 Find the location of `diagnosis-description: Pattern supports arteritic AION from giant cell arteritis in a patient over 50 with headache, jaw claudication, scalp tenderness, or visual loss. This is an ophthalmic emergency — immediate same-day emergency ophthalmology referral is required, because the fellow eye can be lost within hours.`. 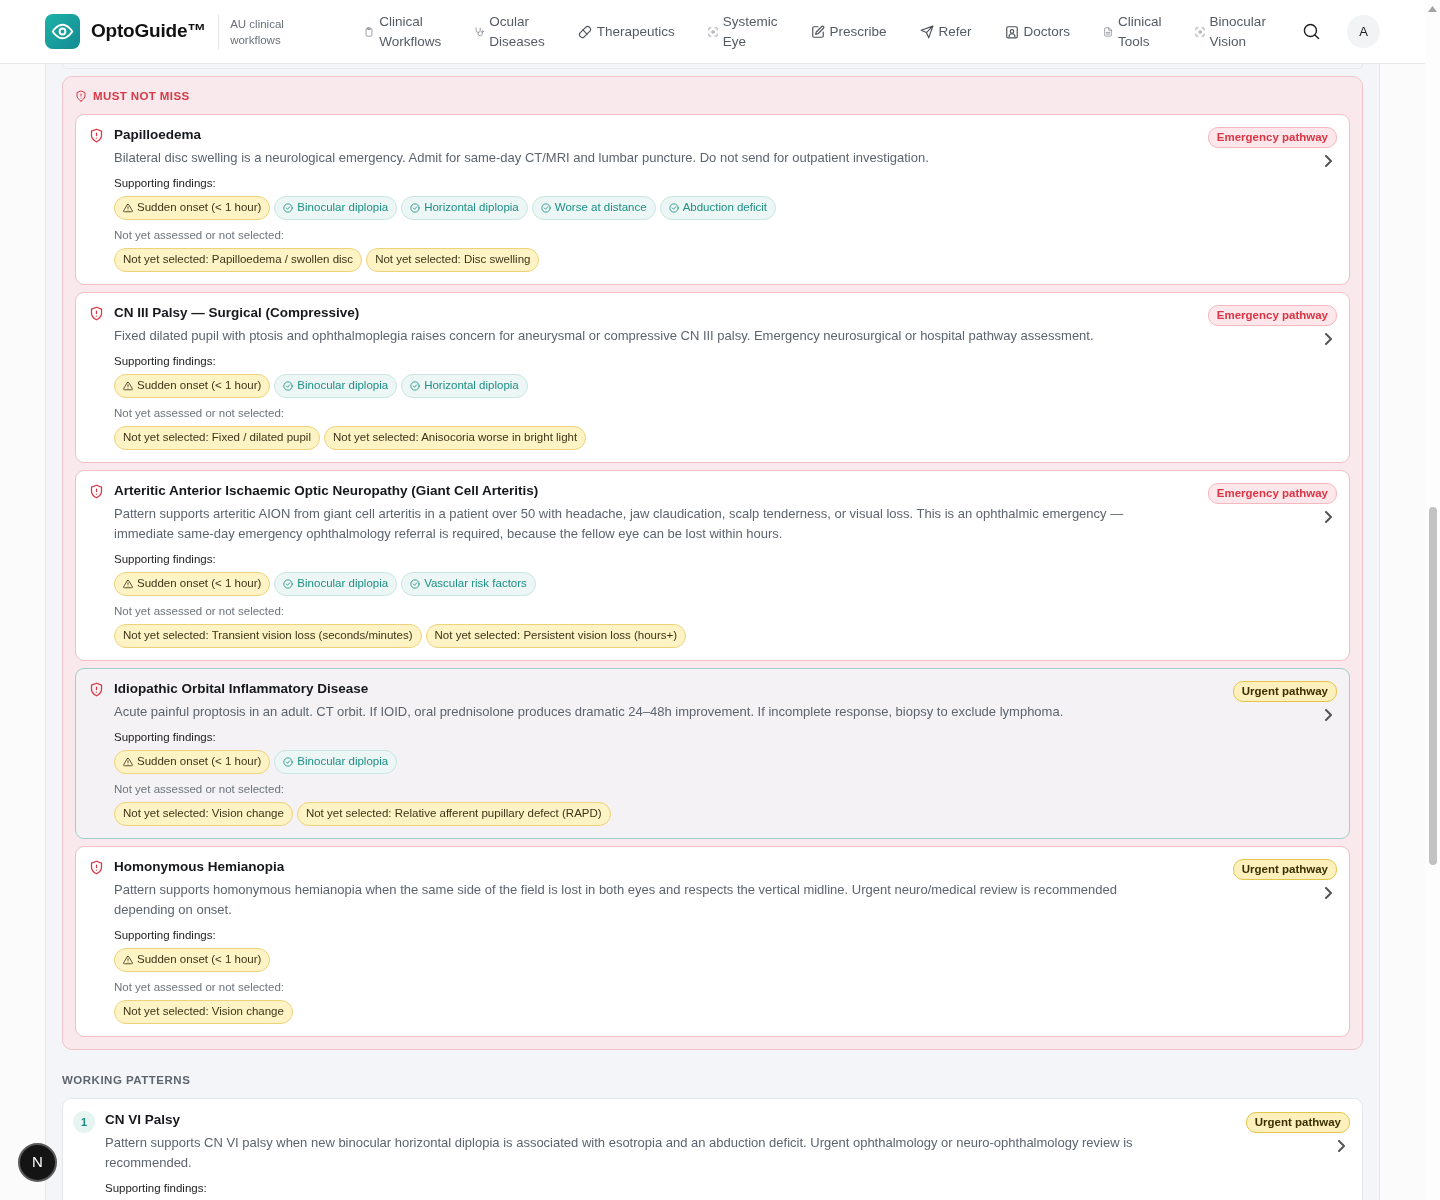

diagnosis-description: Pattern supports arteritic AION from giant cell arteritis in a patient over 50 with headache, jaw claudication, scalp tenderness, or visual loss. This is an ophthalmic emergency — immediate same-day emergency ophthalmology referral is required, because the fellow eye can be lost within hours. is located at coordinates (619, 524).